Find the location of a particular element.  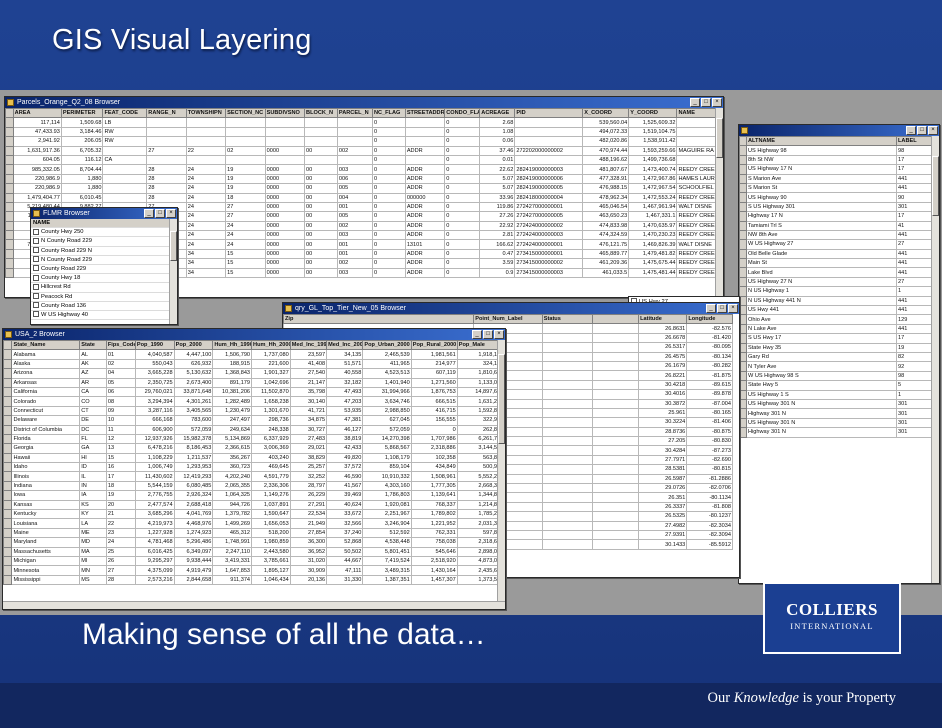

column-header: PERIMETER is located at coordinates (82, 113).